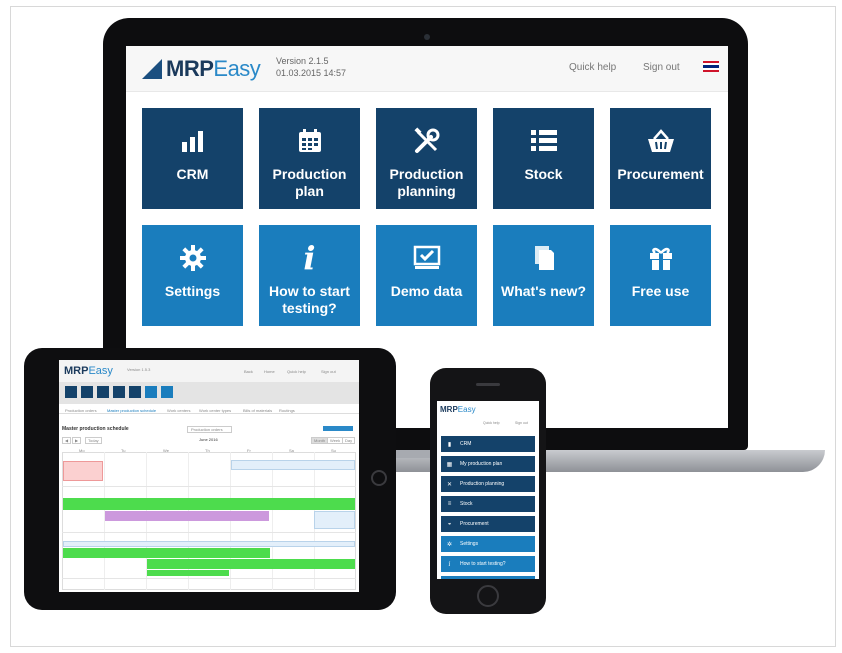 The height and width of the screenshot is (653, 842). I want to click on tablet-view-week: Week, so click(335, 440).